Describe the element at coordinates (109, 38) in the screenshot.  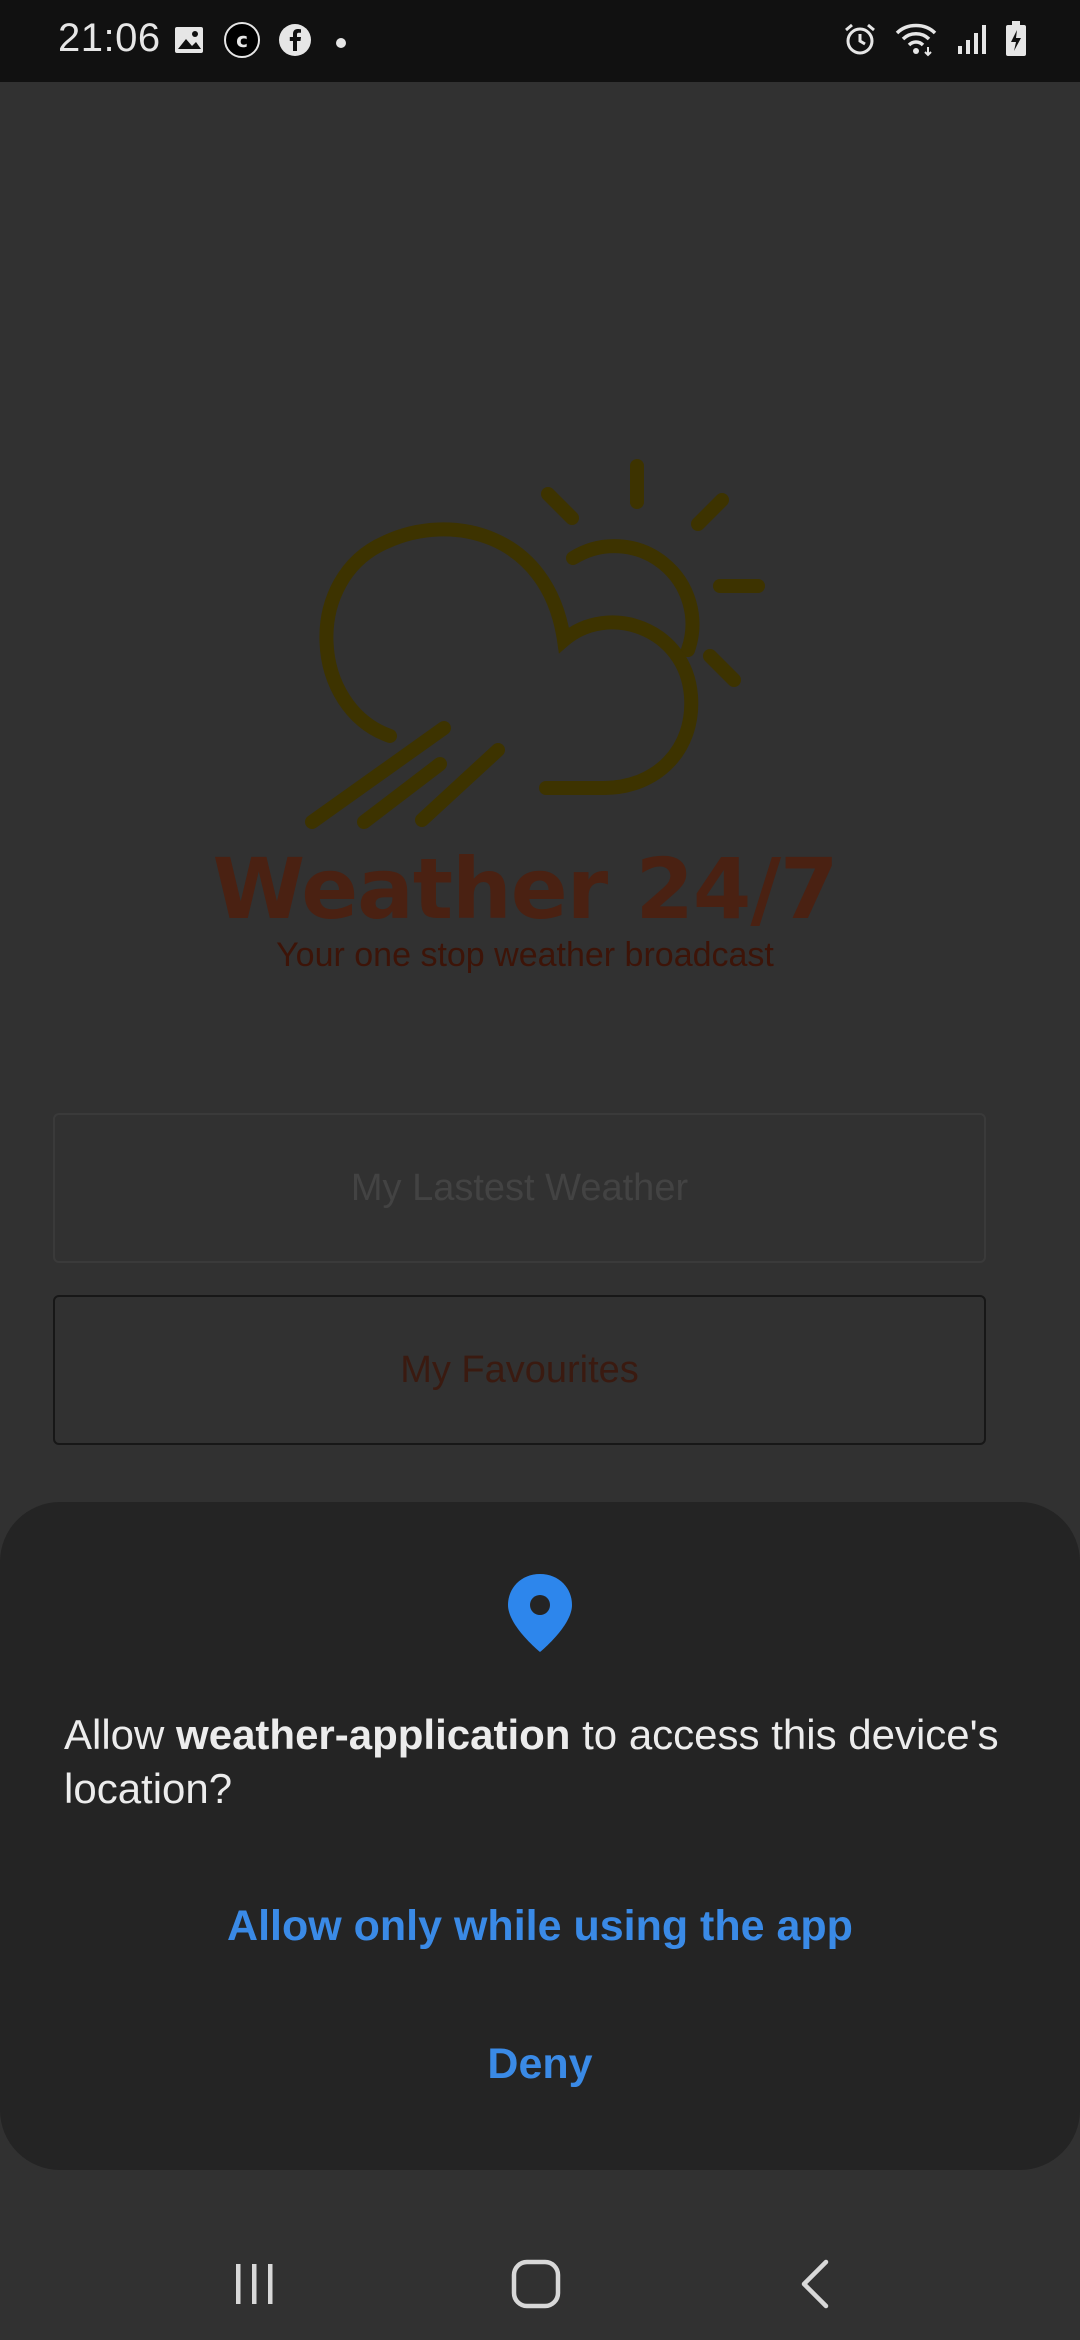
I see `status-time: 21:06` at that location.